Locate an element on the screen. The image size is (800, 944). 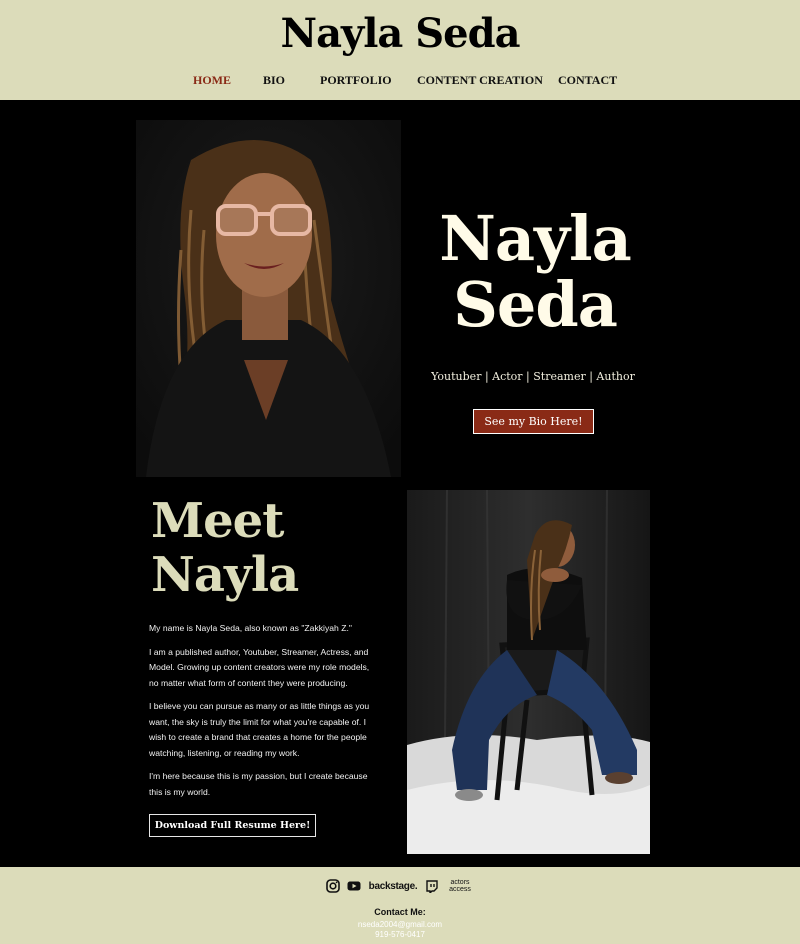
contact-label: Contact Me: is located at coordinates (400, 912).